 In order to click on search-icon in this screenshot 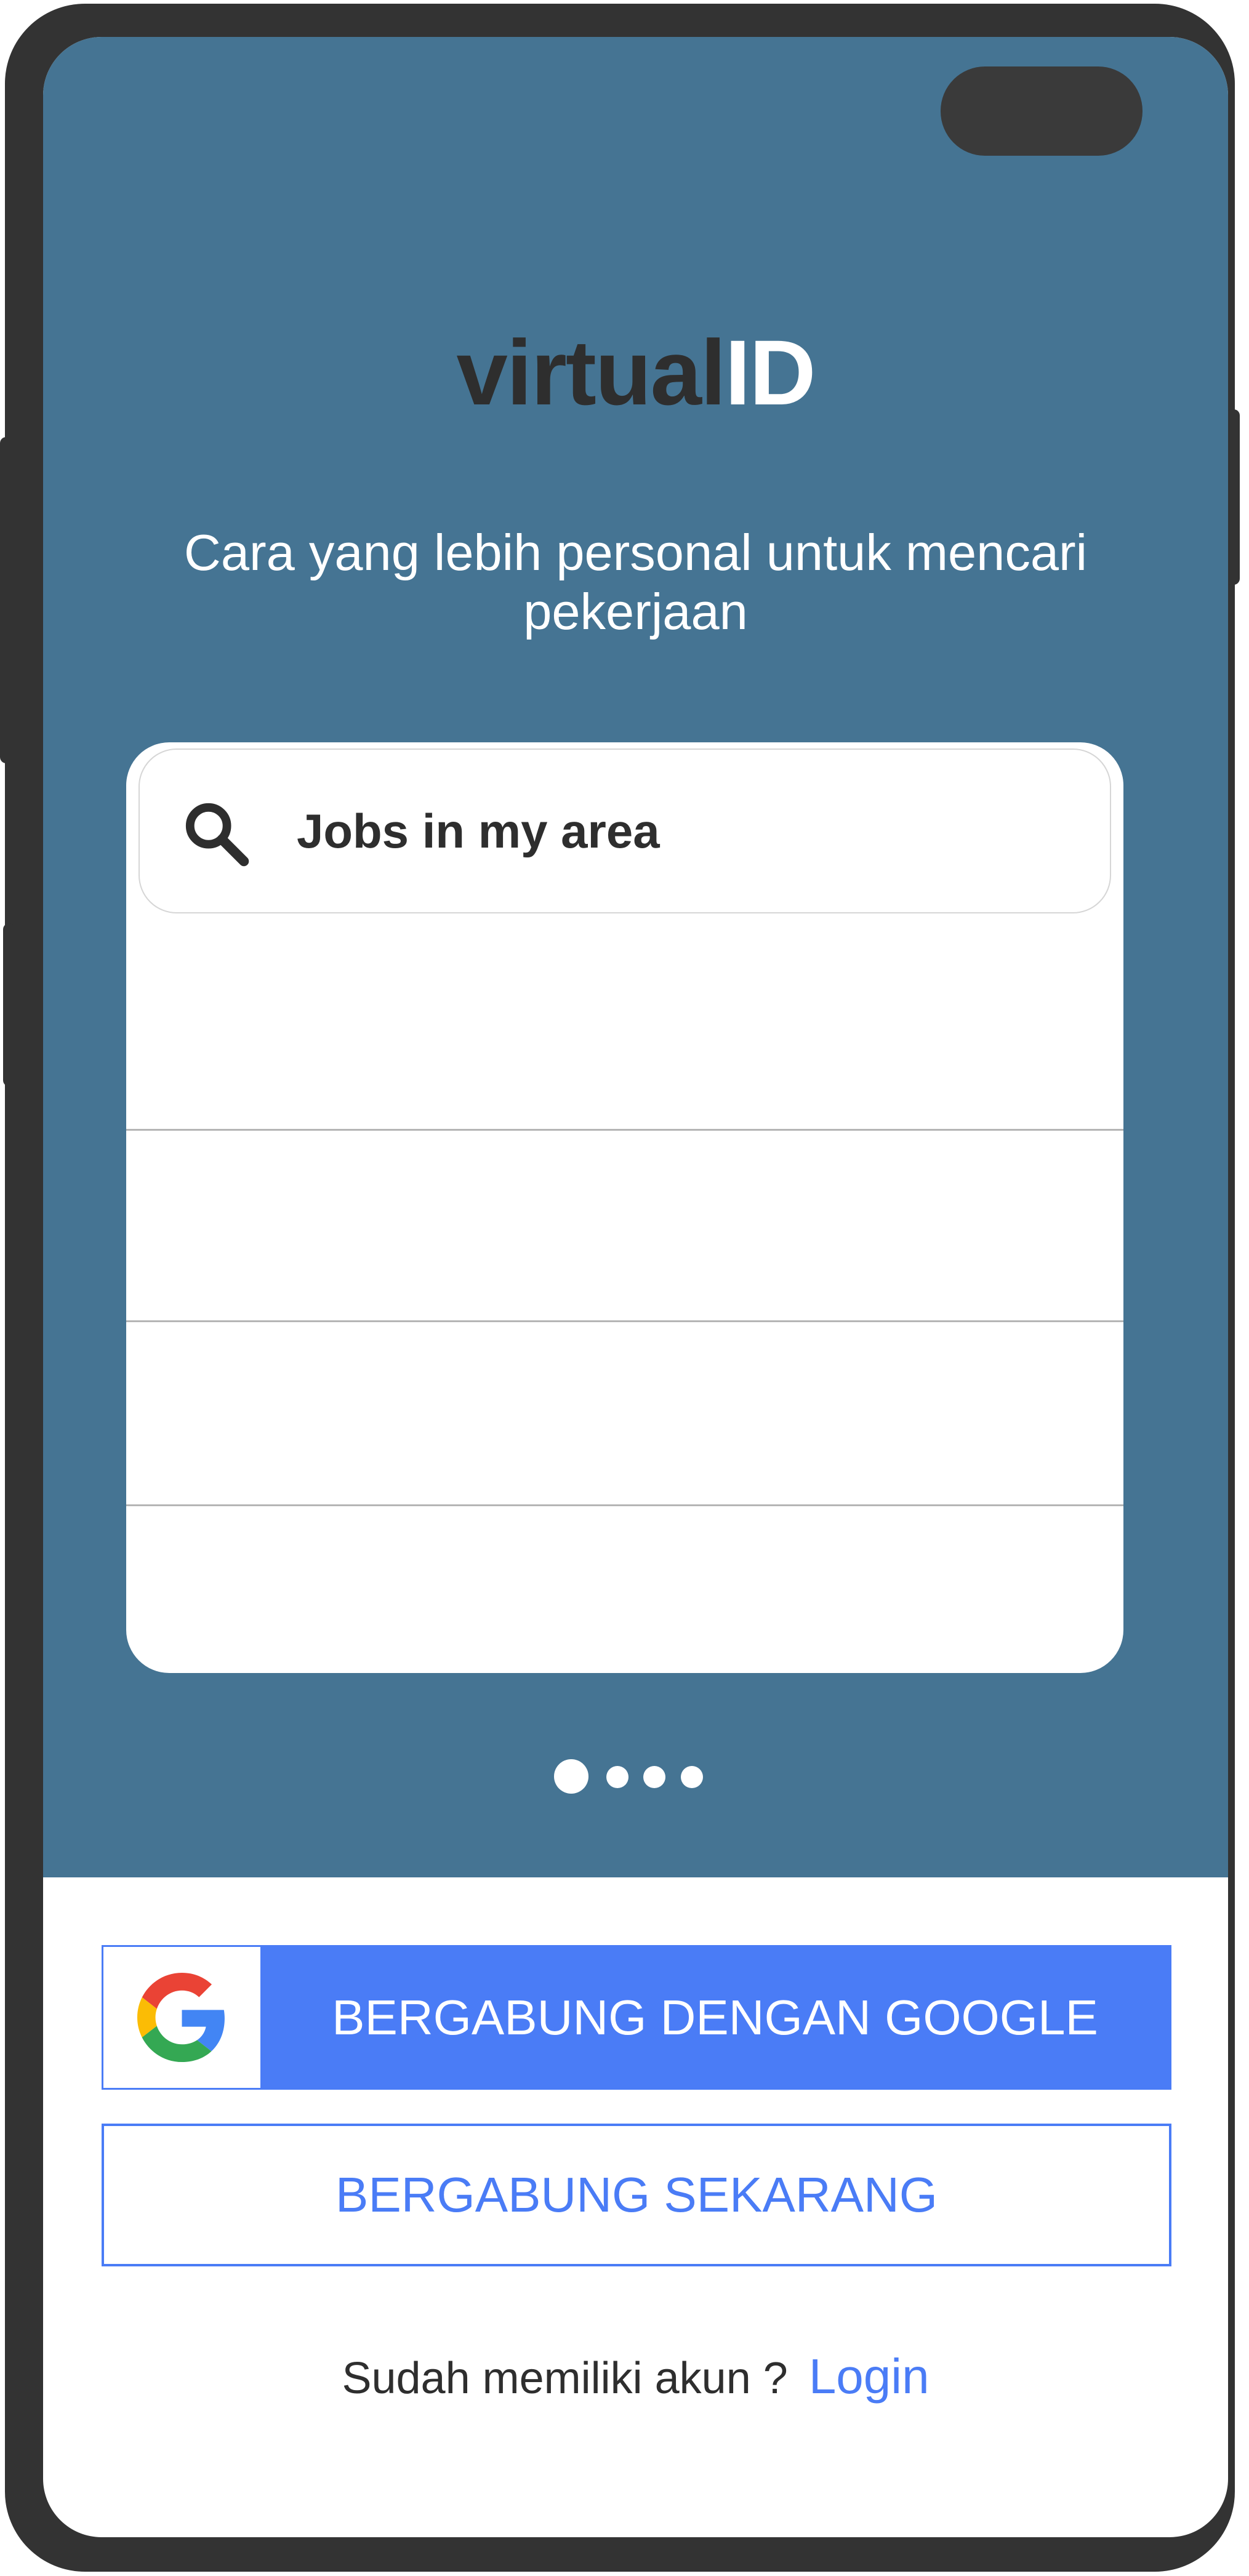, I will do `click(217, 835)`.